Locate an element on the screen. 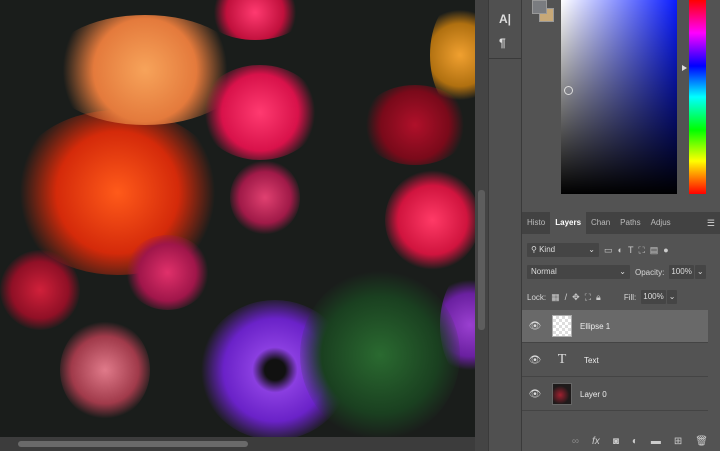  layer-name: Text is located at coordinates (591, 360).